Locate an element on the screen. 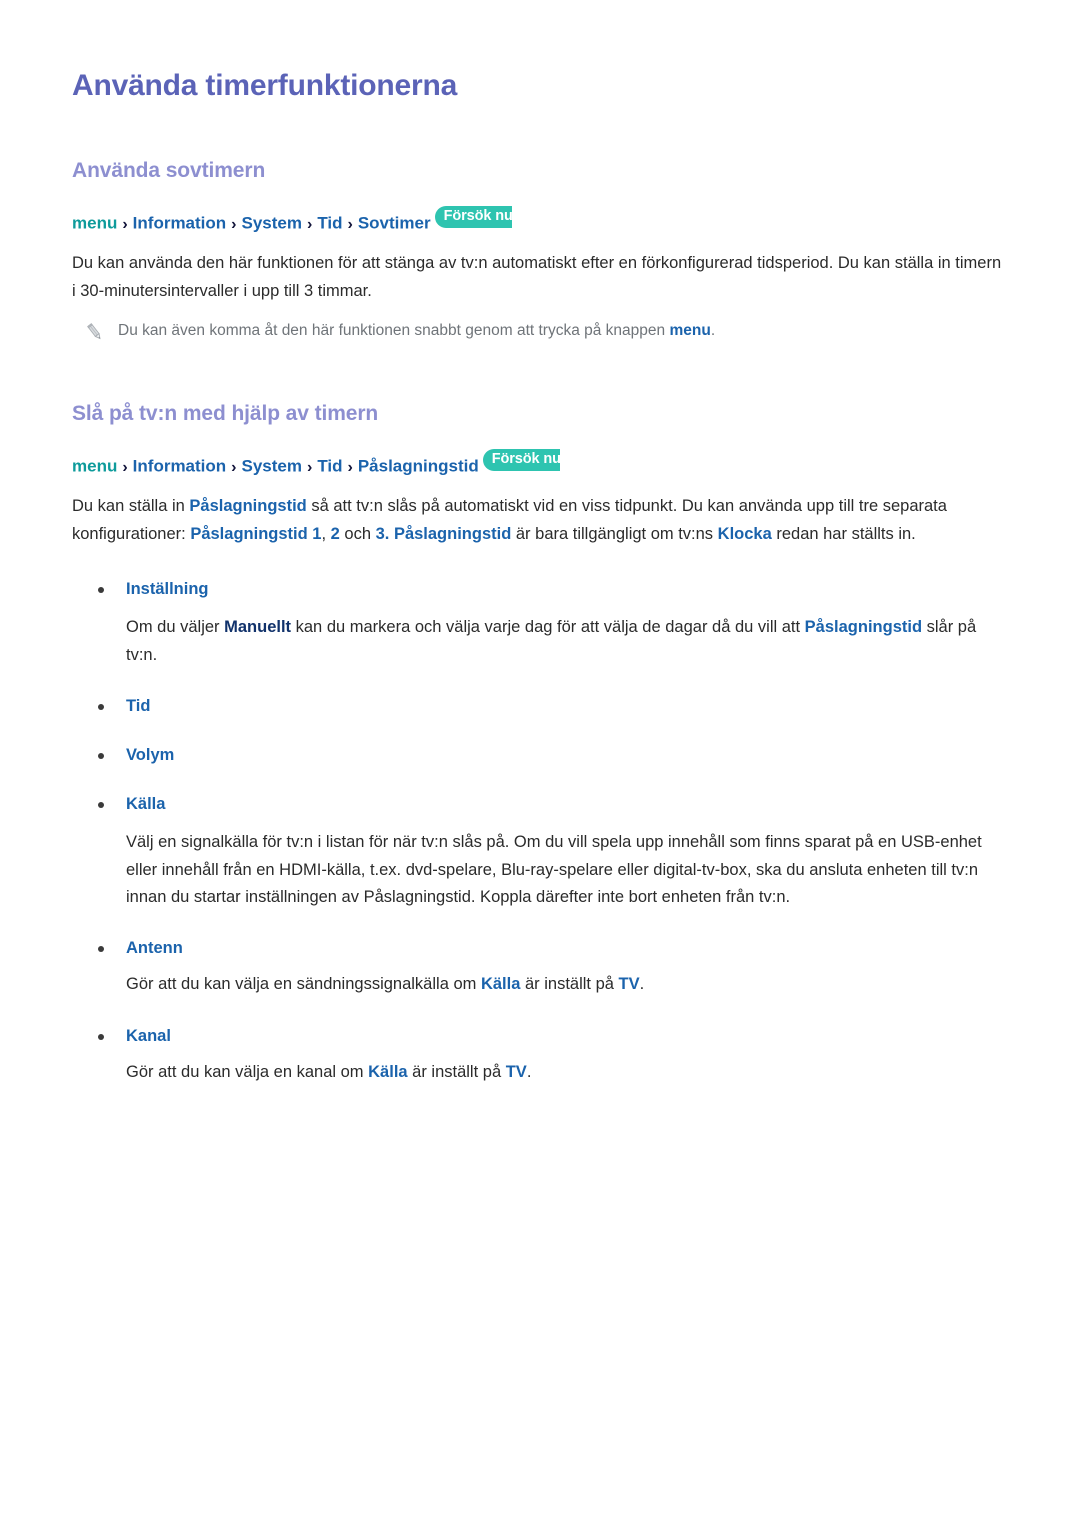 Image resolution: width=1080 pixels, height=1527 pixels. antenn-part-3: . is located at coordinates (642, 984).